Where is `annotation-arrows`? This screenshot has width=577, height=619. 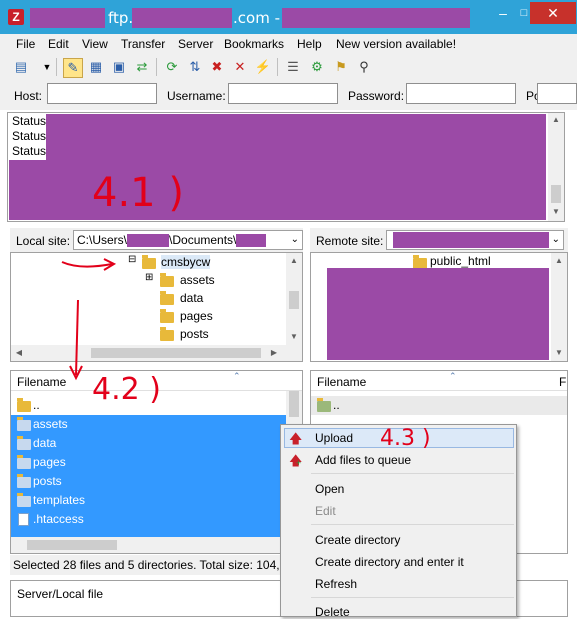 annotation-arrows is located at coordinates (89, 319).